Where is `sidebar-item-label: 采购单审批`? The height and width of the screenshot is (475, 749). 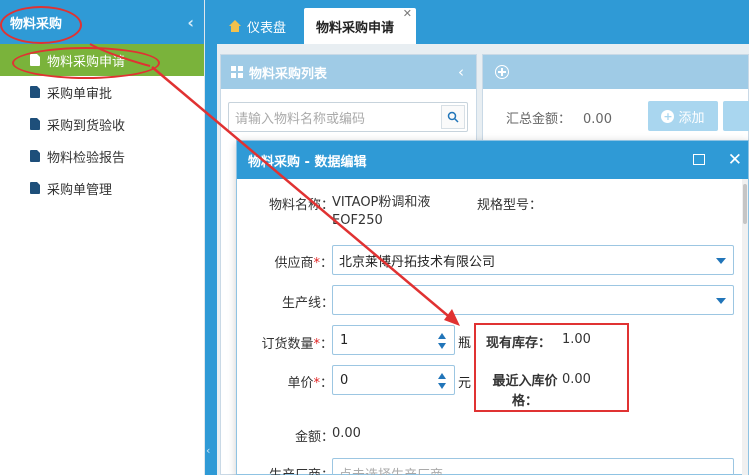 sidebar-item-label: 采购单审批 is located at coordinates (80, 94).